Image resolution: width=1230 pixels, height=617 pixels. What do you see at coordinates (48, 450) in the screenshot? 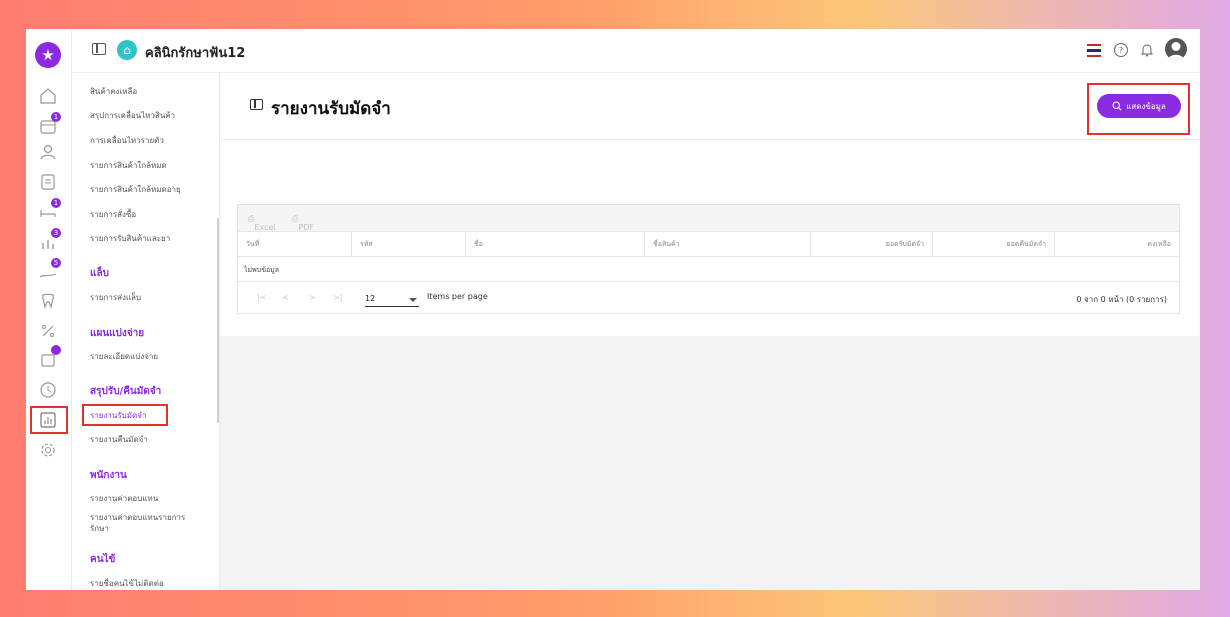
I see `gear-icon` at bounding box center [48, 450].